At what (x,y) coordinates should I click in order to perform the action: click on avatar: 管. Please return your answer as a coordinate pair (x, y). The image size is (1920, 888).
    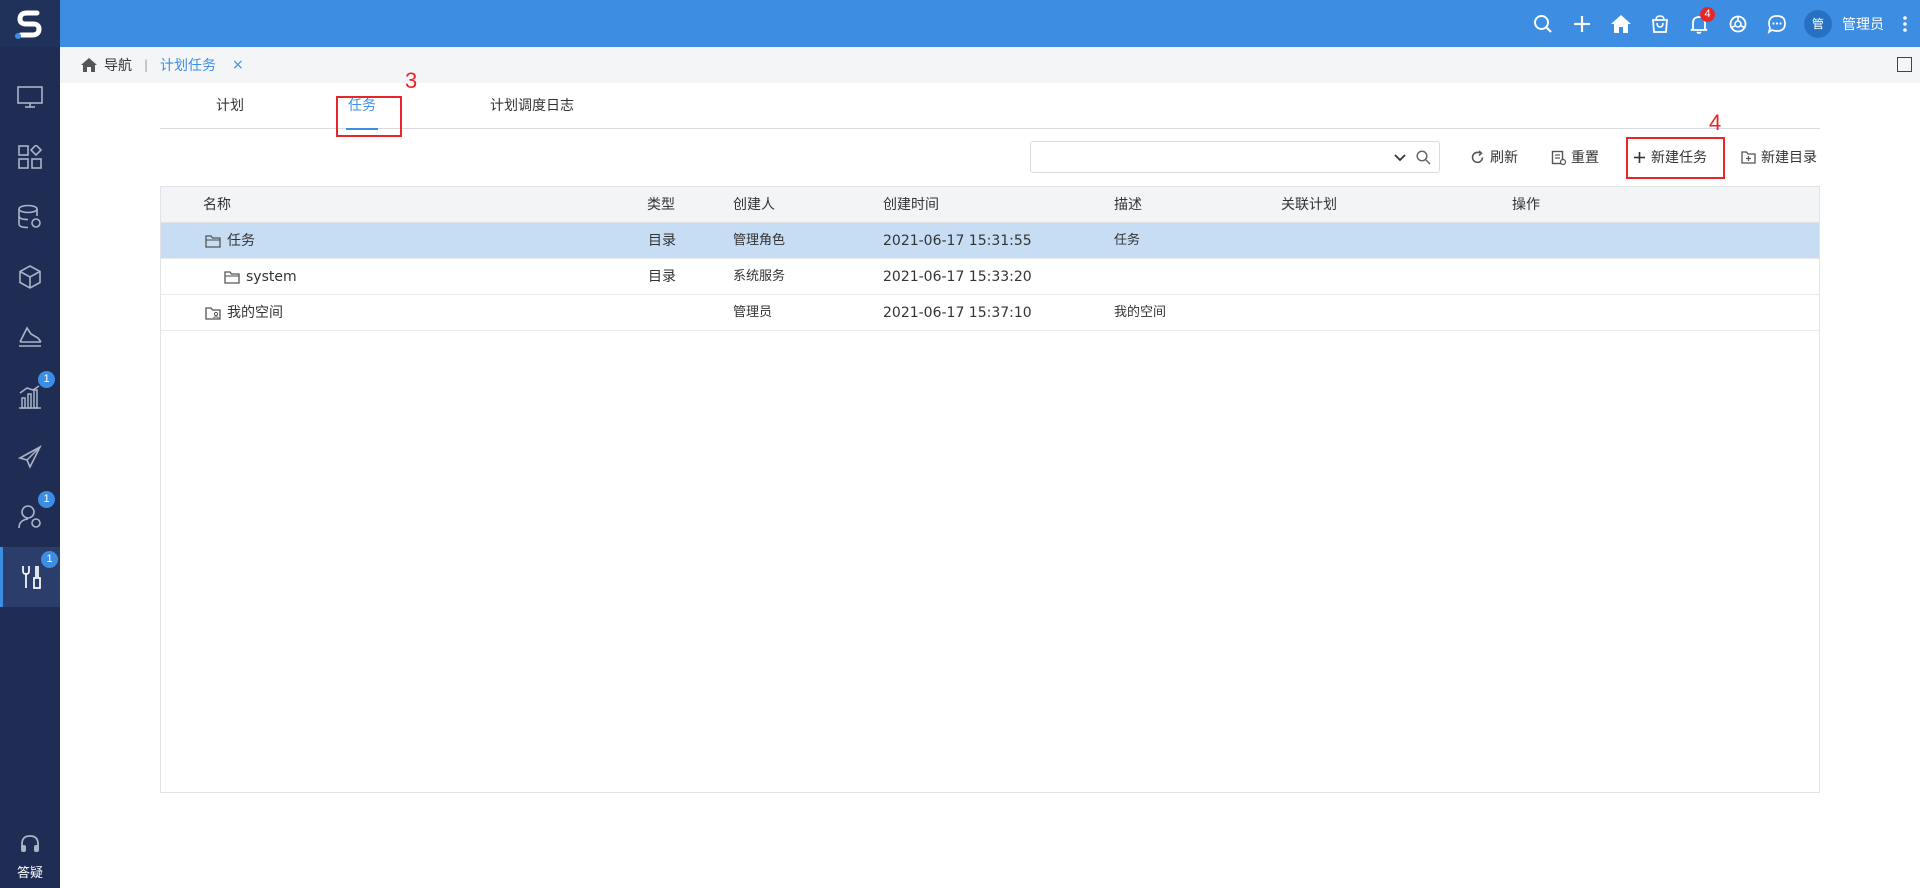
    Looking at the image, I should click on (1818, 23).